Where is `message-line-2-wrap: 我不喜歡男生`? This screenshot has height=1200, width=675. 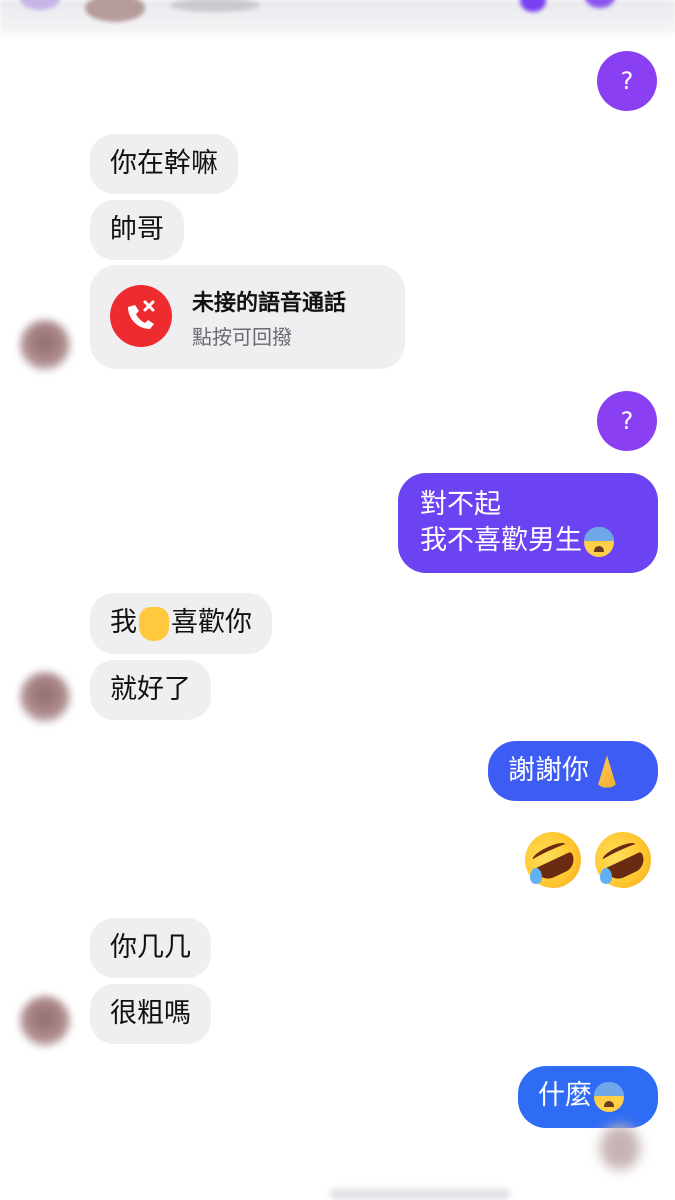 message-line-2-wrap: 我不喜歡男生 is located at coordinates (528, 541).